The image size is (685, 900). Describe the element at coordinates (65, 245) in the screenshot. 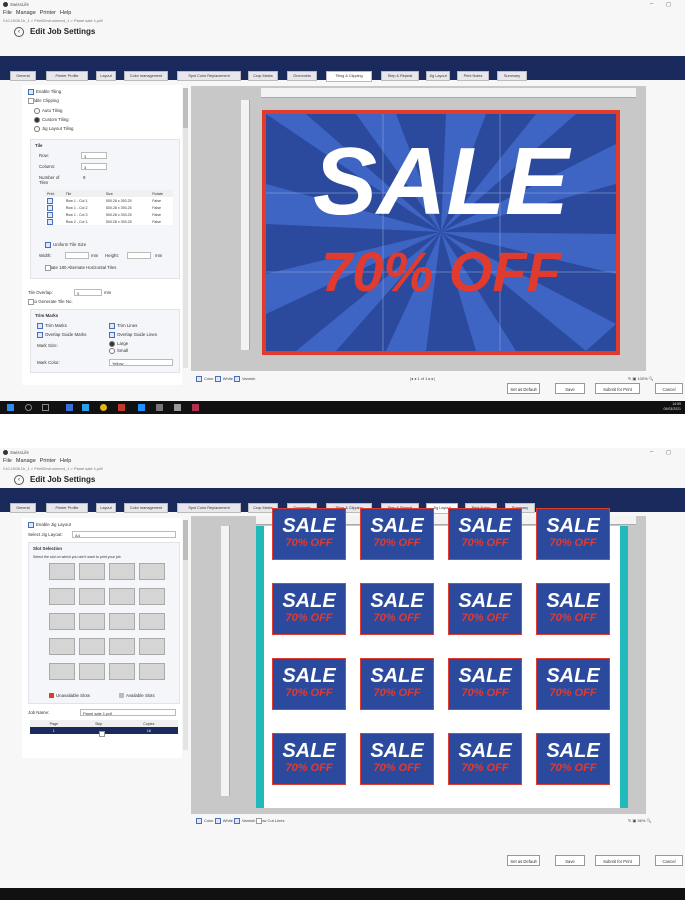

I see `uniform-tile-size-checkbox: Uniform Tile Size` at that location.